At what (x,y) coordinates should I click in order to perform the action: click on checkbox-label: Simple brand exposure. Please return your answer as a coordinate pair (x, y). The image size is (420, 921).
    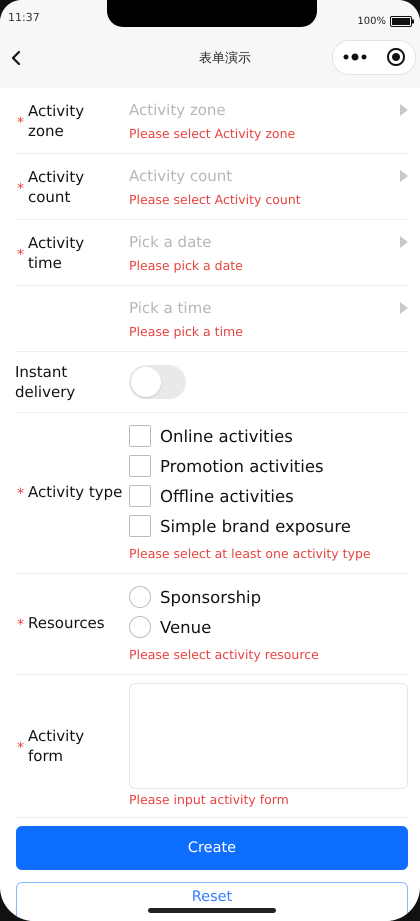
    Looking at the image, I should click on (255, 526).